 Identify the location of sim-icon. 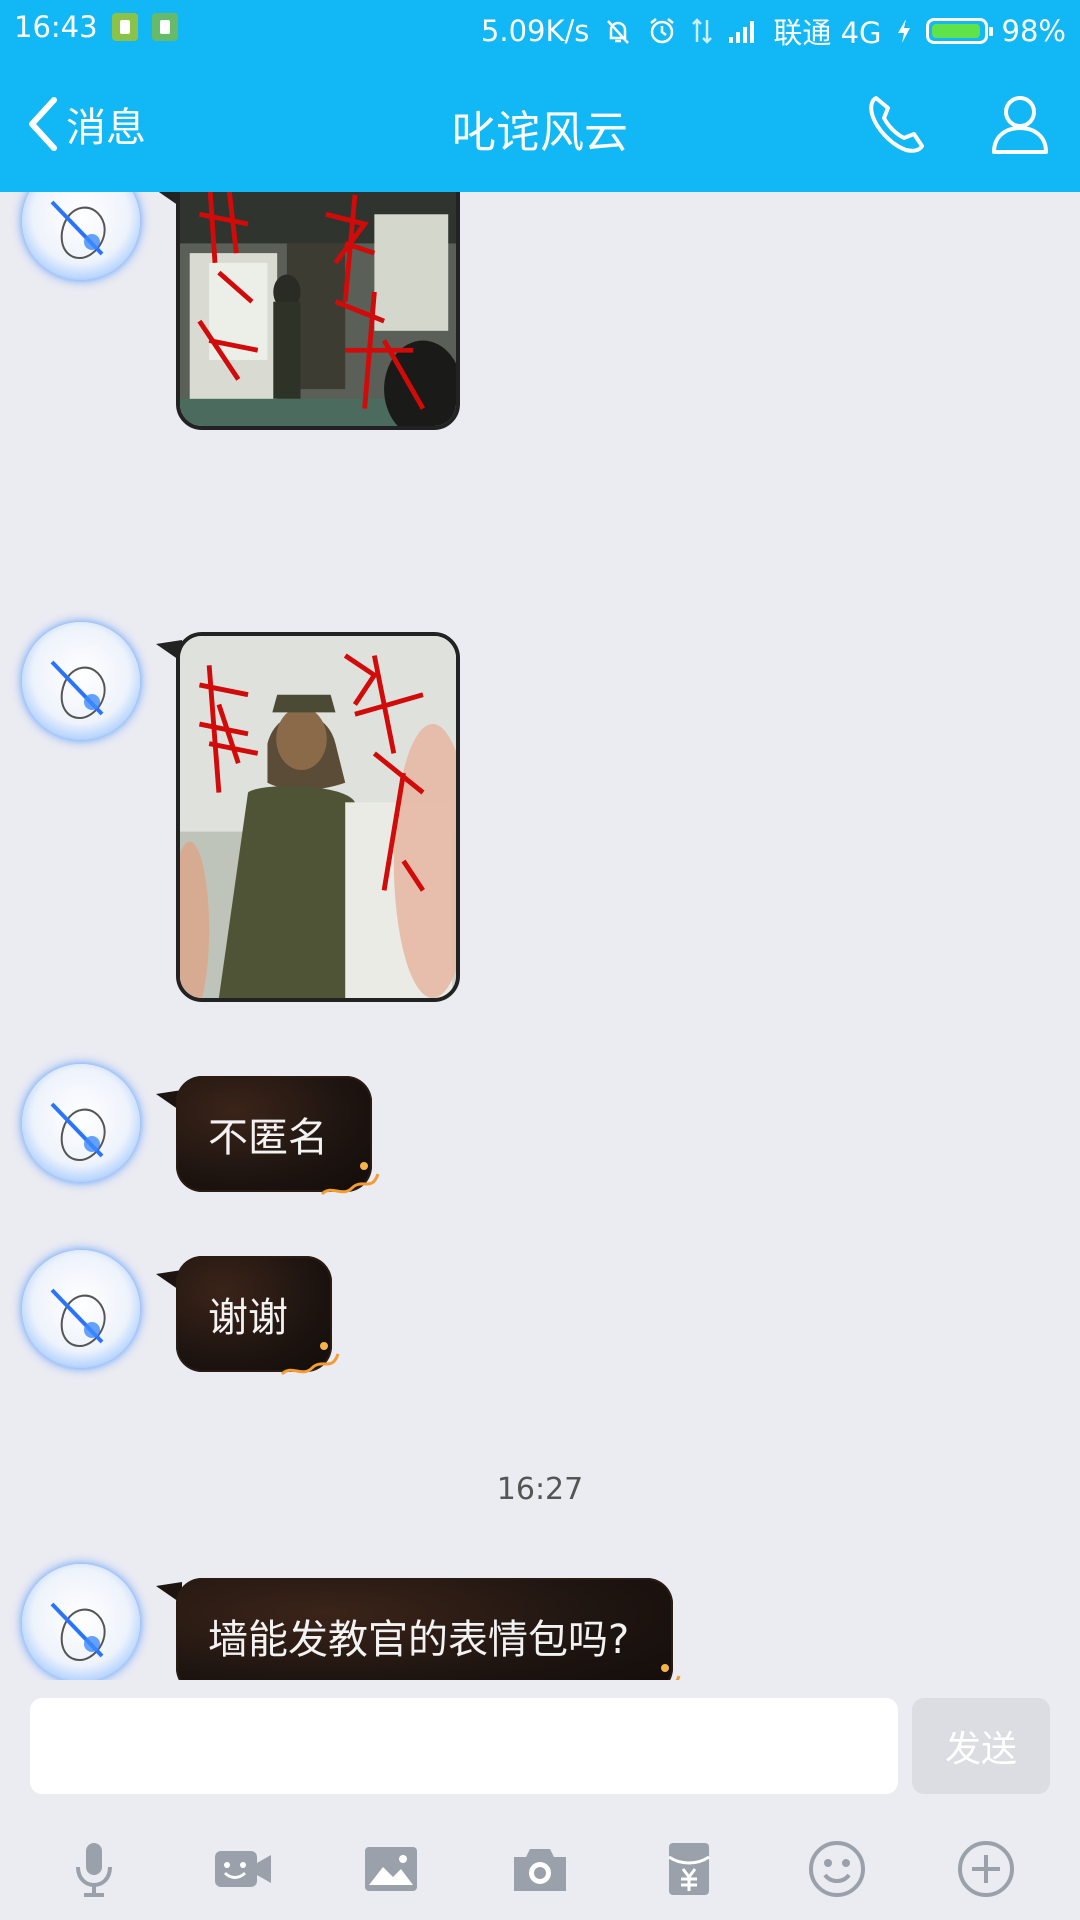
(164, 27).